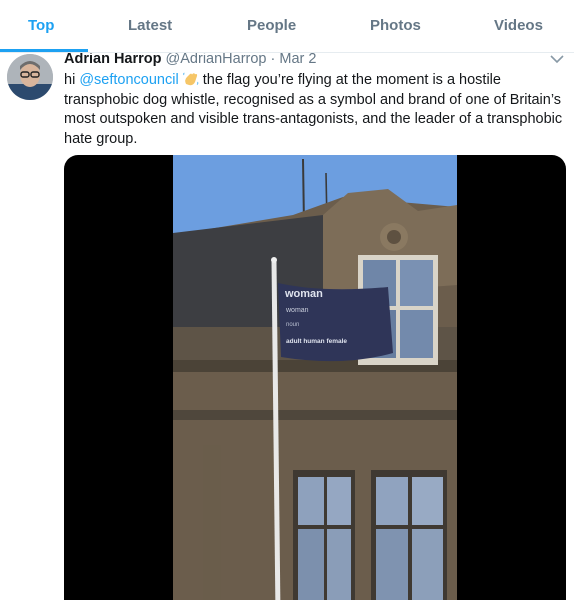 The width and height of the screenshot is (574, 600). I want to click on tweet-text-prefix: hi, so click(72, 80).